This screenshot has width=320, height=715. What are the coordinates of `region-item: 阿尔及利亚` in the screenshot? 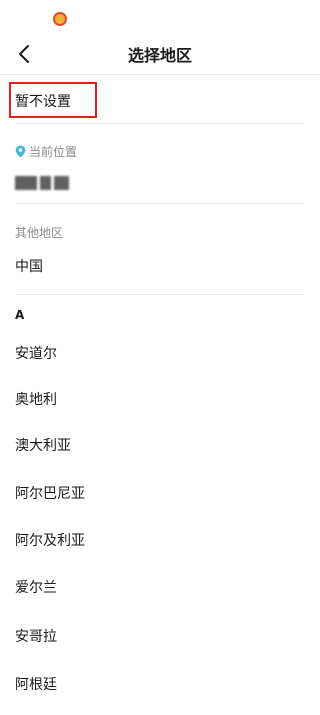 It's located at (50, 540).